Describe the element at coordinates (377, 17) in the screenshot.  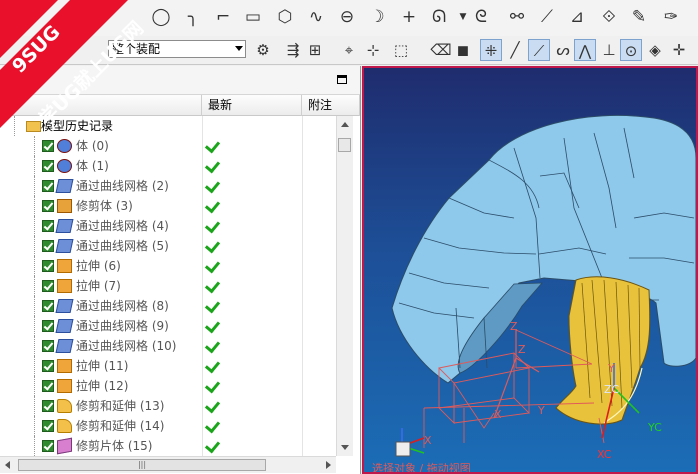
I see `arc-icon: ☽` at that location.